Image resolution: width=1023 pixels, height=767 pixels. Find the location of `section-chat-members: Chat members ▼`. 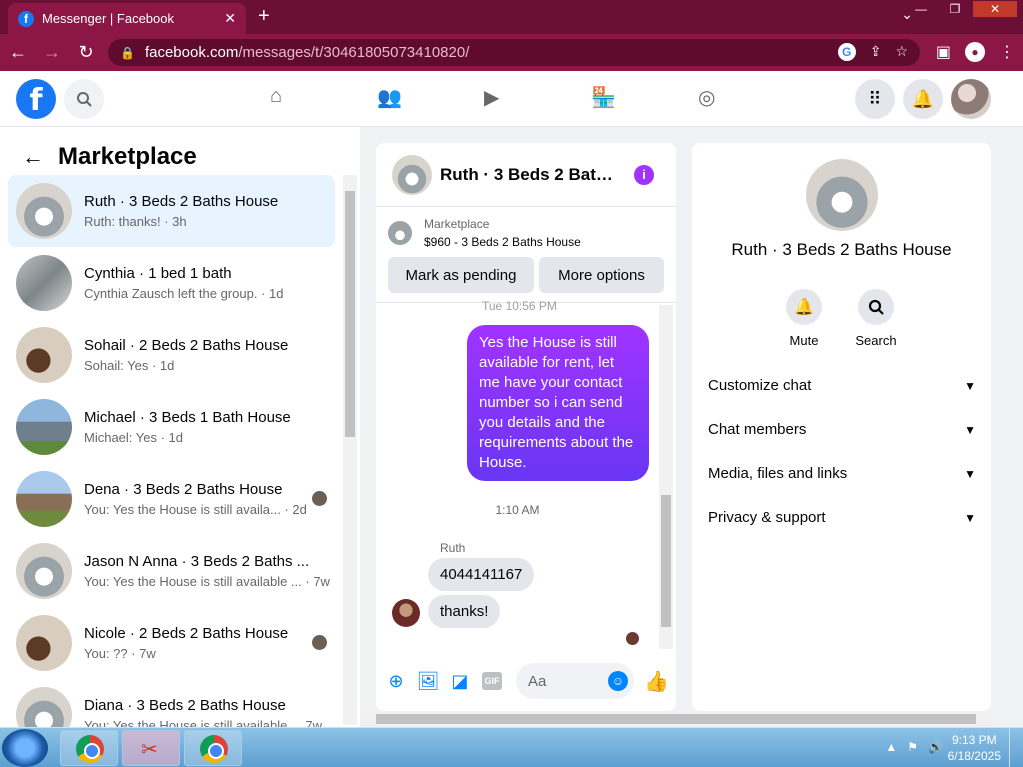

section-chat-members: Chat members ▼ is located at coordinates (842, 429).